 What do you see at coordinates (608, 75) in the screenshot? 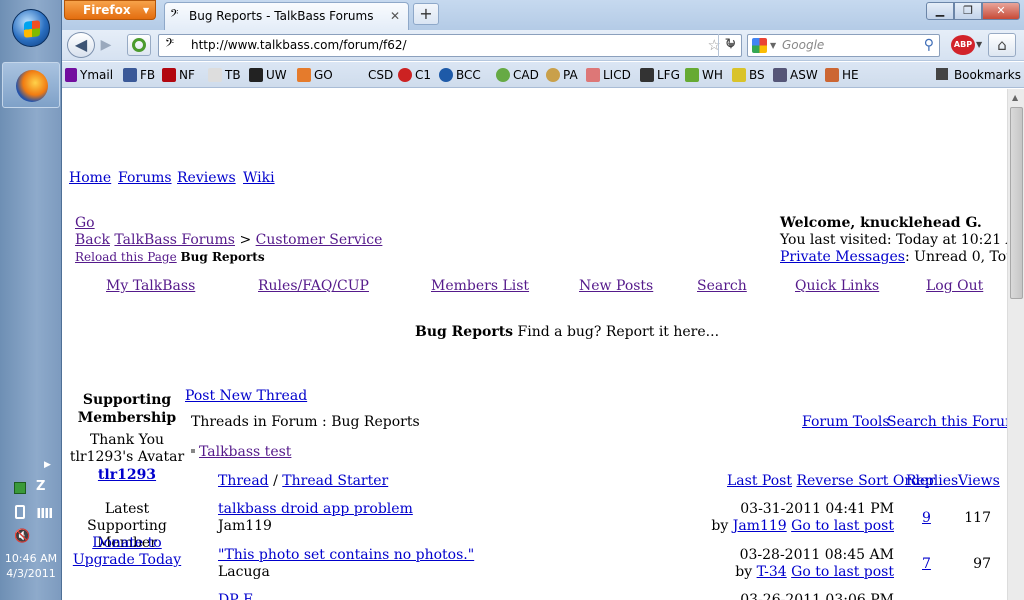
I see `bookmark-licd: LICD` at bounding box center [608, 75].